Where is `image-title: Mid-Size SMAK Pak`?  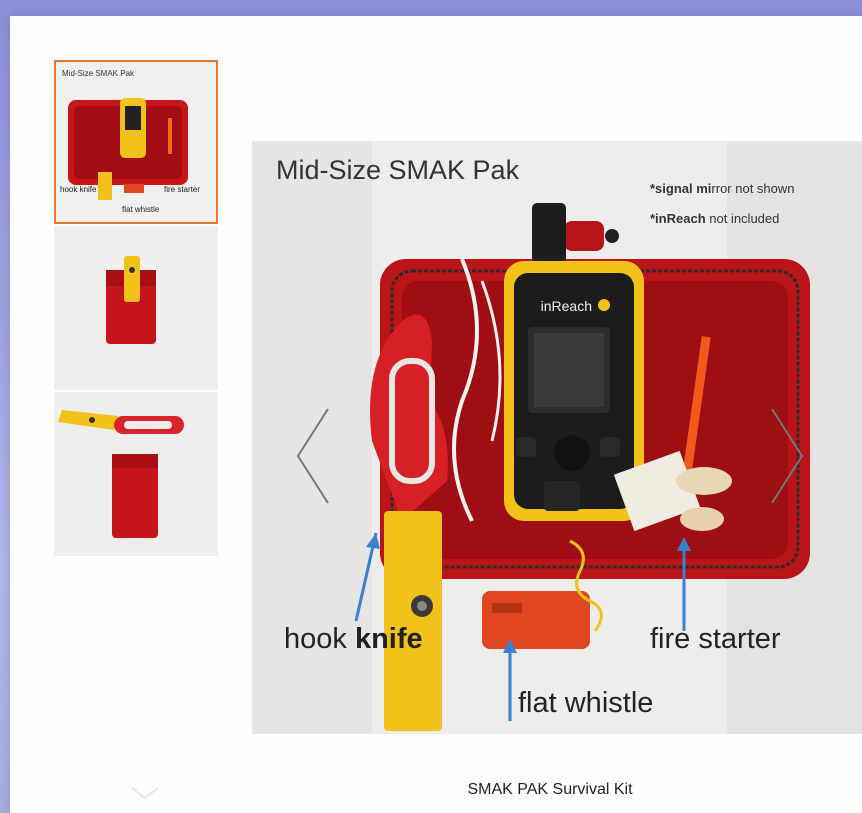 image-title: Mid-Size SMAK Pak is located at coordinates (398, 170).